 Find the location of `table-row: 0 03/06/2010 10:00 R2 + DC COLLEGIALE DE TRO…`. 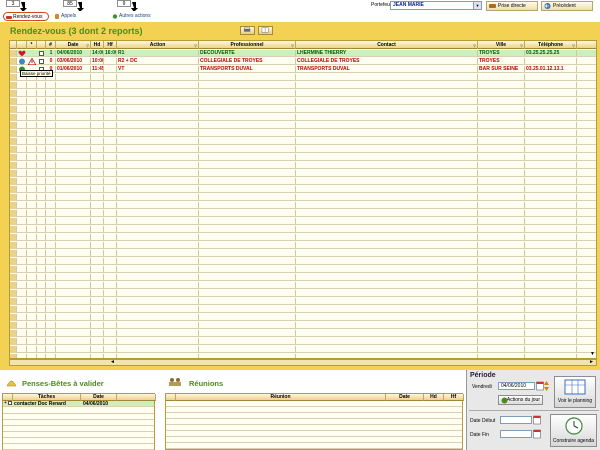

table-row: 0 03/06/2010 10:00 R2 + DC COLLEGIALE DE TRO… is located at coordinates (303, 61).